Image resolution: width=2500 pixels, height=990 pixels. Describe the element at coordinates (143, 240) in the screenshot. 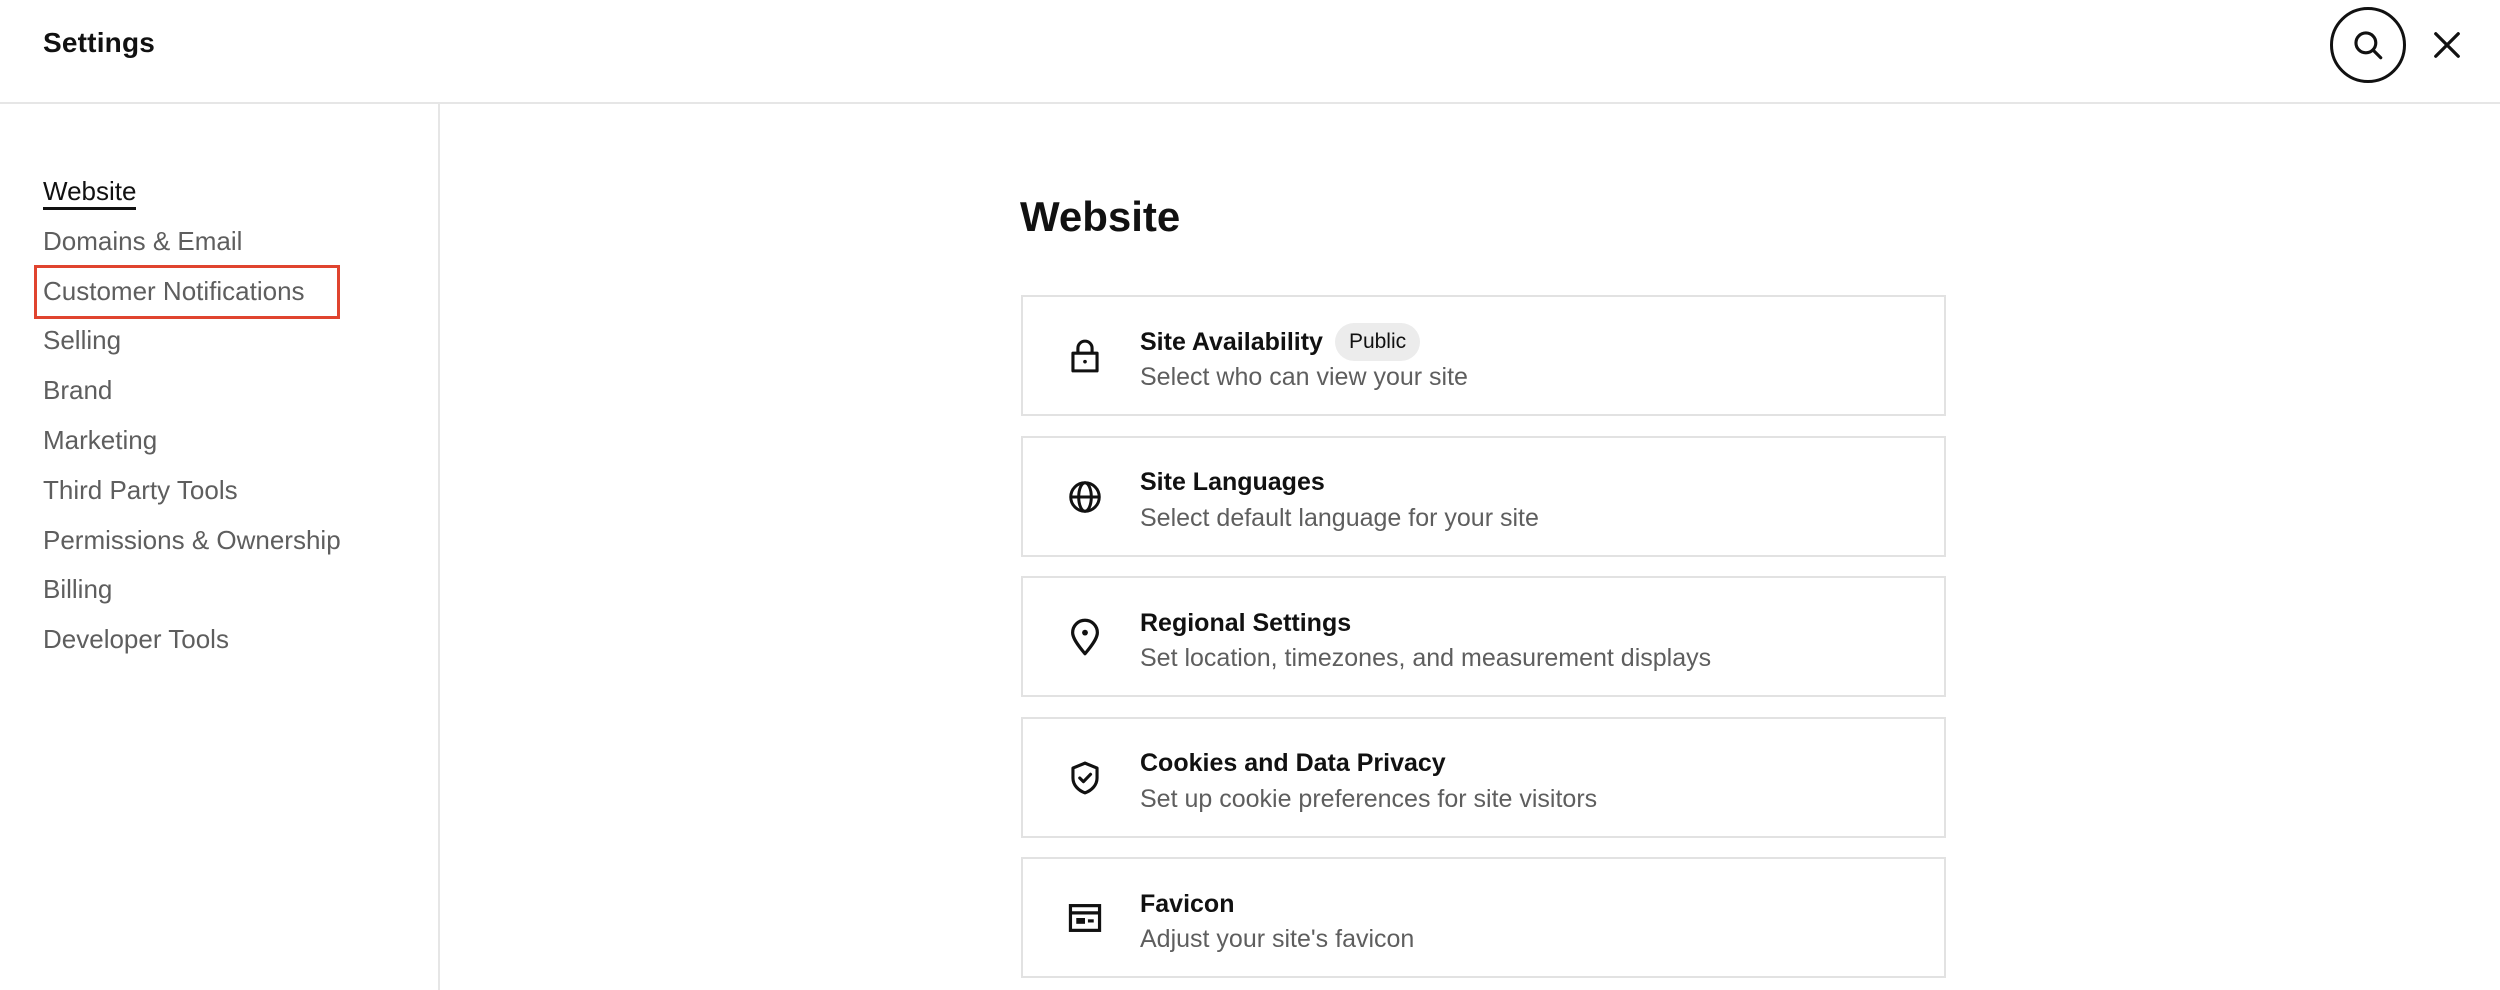

I see `sidebar-item-label: Domains & Email` at that location.